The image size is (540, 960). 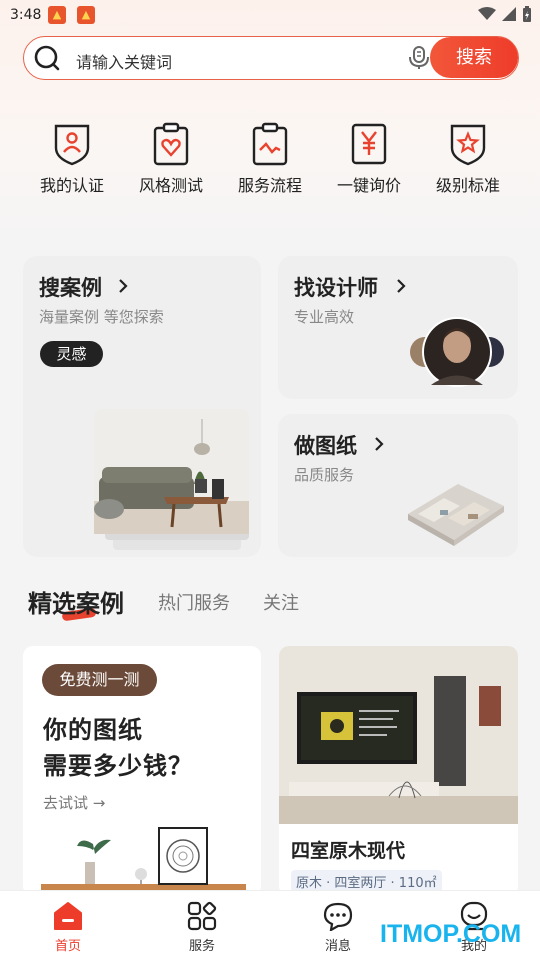 I want to click on nav-label: 消息, so click(x=337, y=946).